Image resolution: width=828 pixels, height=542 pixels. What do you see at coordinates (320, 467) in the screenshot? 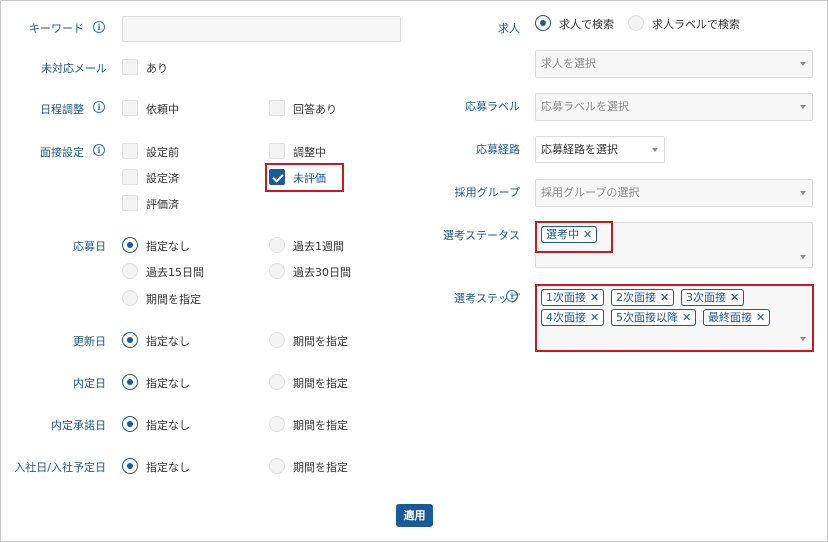
I see `join-option: 期間を指定` at bounding box center [320, 467].